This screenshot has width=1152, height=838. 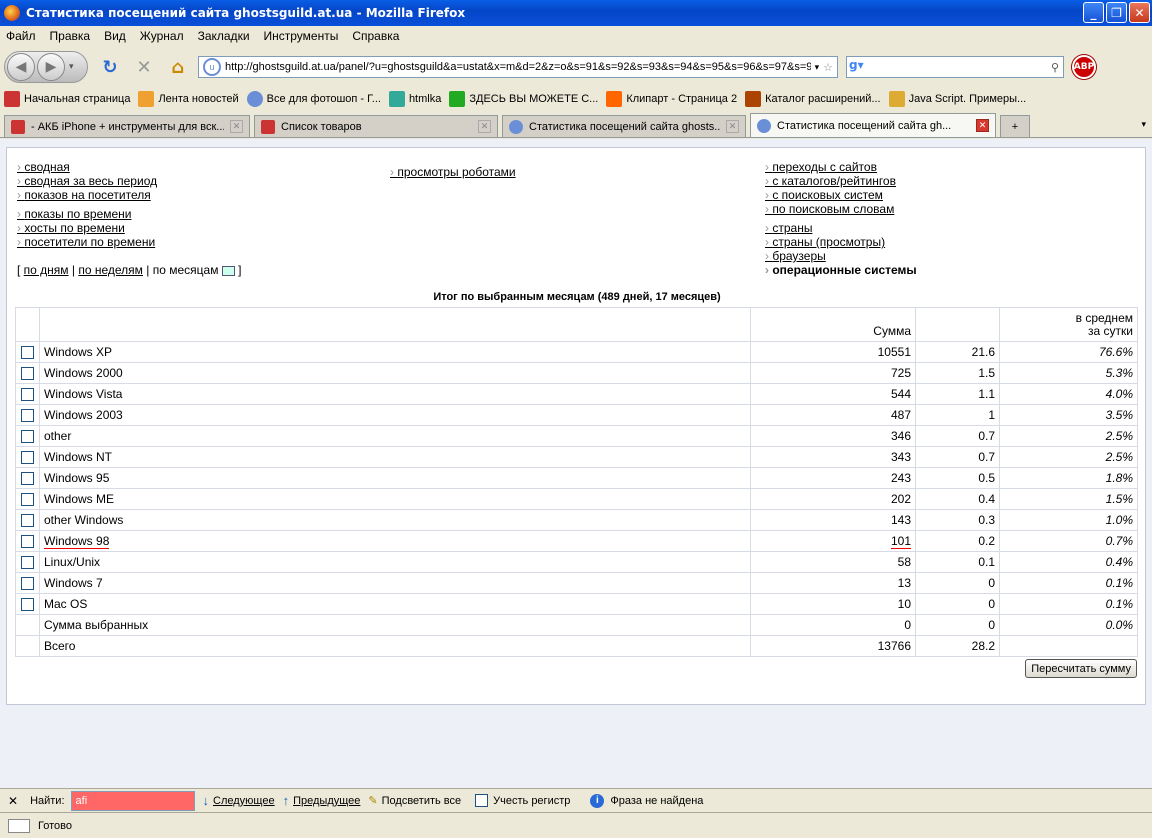 I want to click on find-status: i Фраза не найдена, so click(x=646, y=800).